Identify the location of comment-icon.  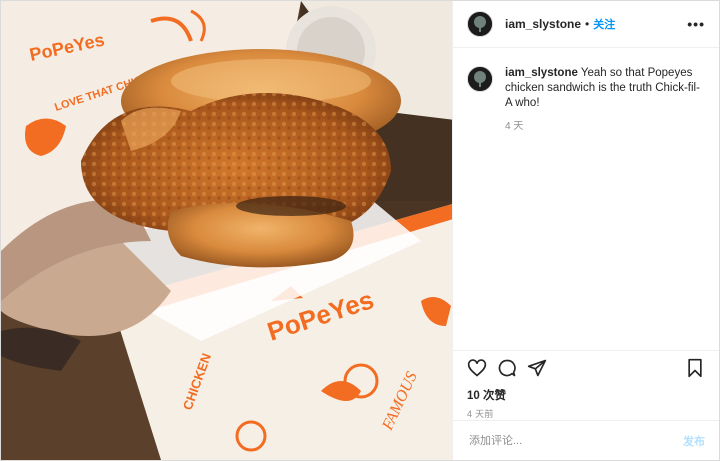
(507, 370).